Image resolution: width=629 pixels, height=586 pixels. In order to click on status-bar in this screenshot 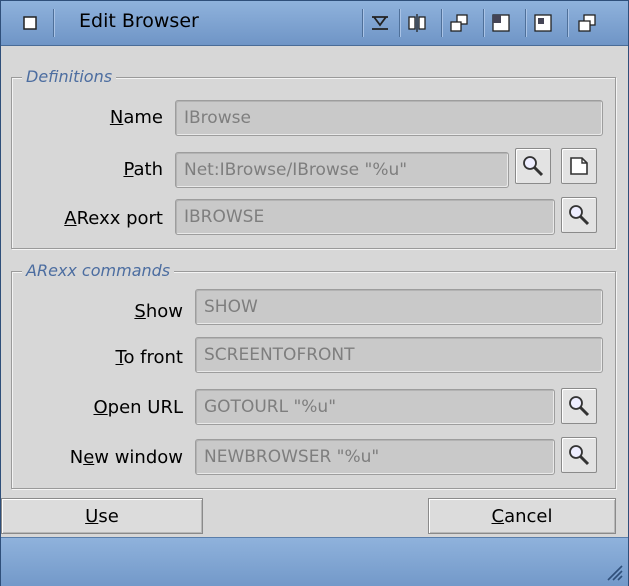, I will do `click(314, 561)`.